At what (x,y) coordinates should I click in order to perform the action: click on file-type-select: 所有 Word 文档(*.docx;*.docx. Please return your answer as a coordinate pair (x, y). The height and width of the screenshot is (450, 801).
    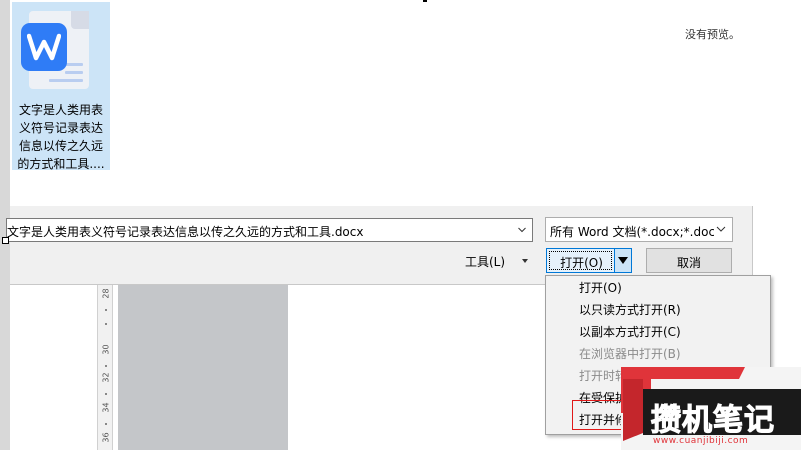
    Looking at the image, I should click on (639, 229).